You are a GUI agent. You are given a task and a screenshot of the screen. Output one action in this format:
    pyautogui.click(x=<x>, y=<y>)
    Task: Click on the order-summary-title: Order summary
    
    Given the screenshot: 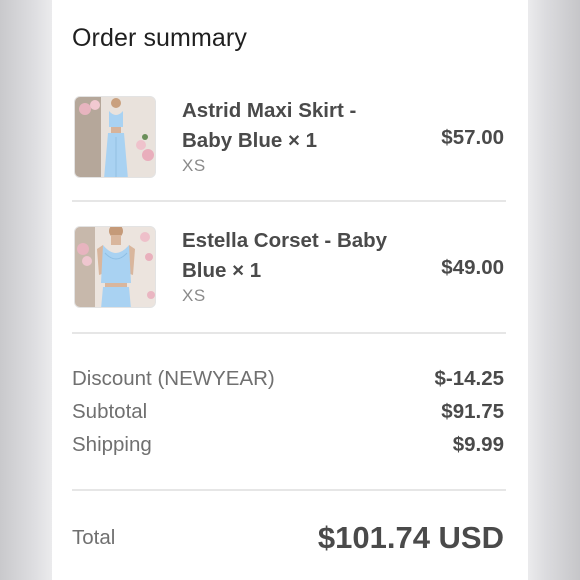 What is the action you would take?
    pyautogui.click(x=159, y=38)
    